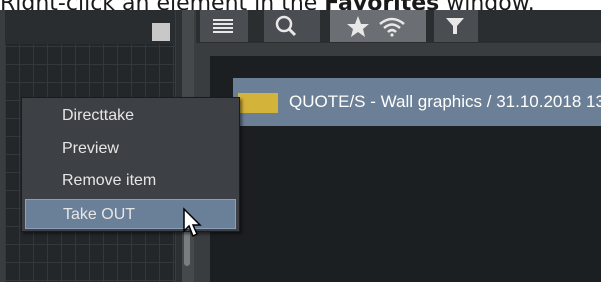 The image size is (601, 282). I want to click on menu-item-directtake: Directtake, so click(130, 116).